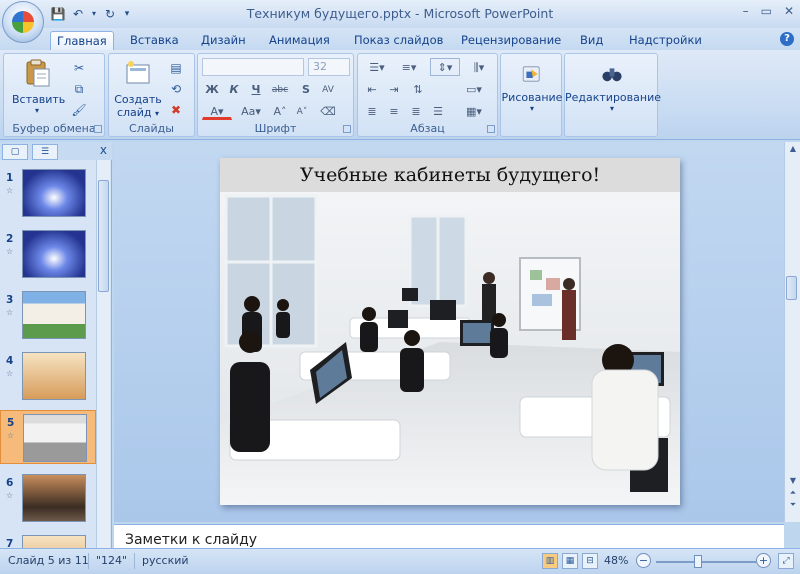 The image size is (800, 574). Describe the element at coordinates (491, 129) in the screenshot. I see `paragraph-launcher-icon` at that location.